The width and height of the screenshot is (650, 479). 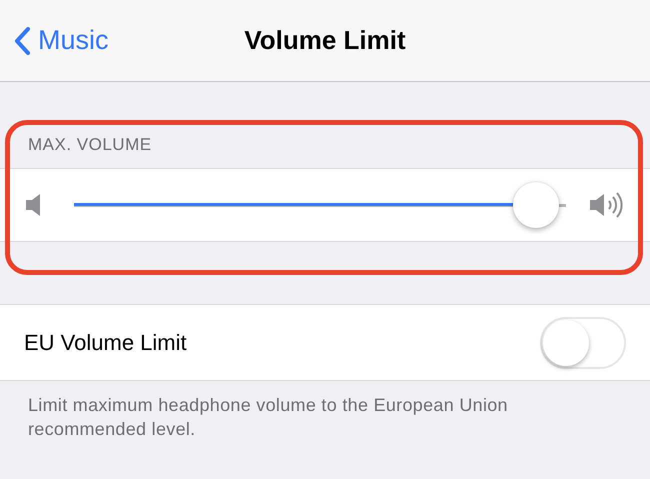 What do you see at coordinates (106, 343) in the screenshot?
I see `setting-label: EU Volume Limit` at bounding box center [106, 343].